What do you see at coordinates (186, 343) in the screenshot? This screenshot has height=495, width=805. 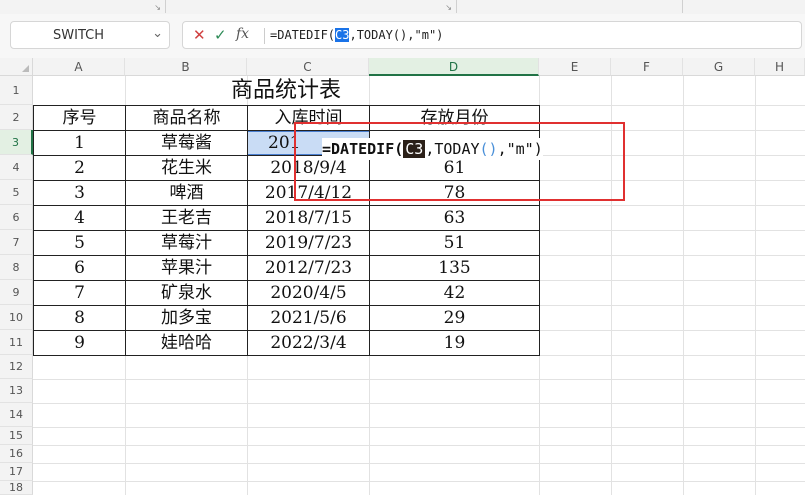 I see `table-cell: 娃哈哈` at bounding box center [186, 343].